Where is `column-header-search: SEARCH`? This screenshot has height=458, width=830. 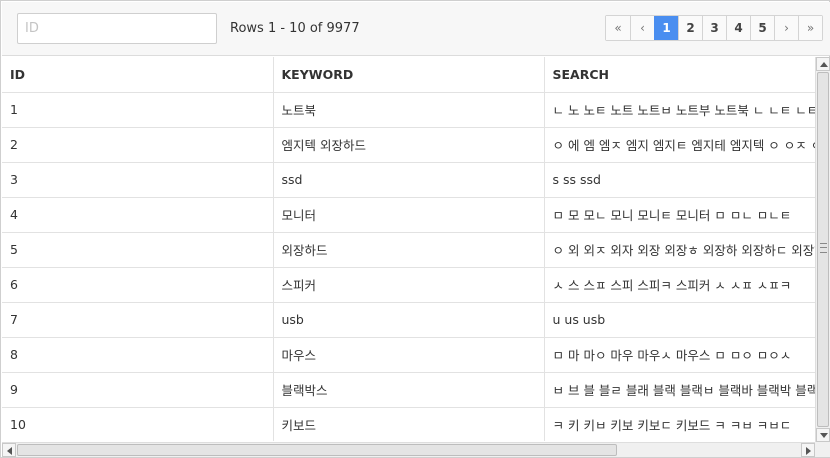
column-header-search: SEARCH is located at coordinates (679, 75).